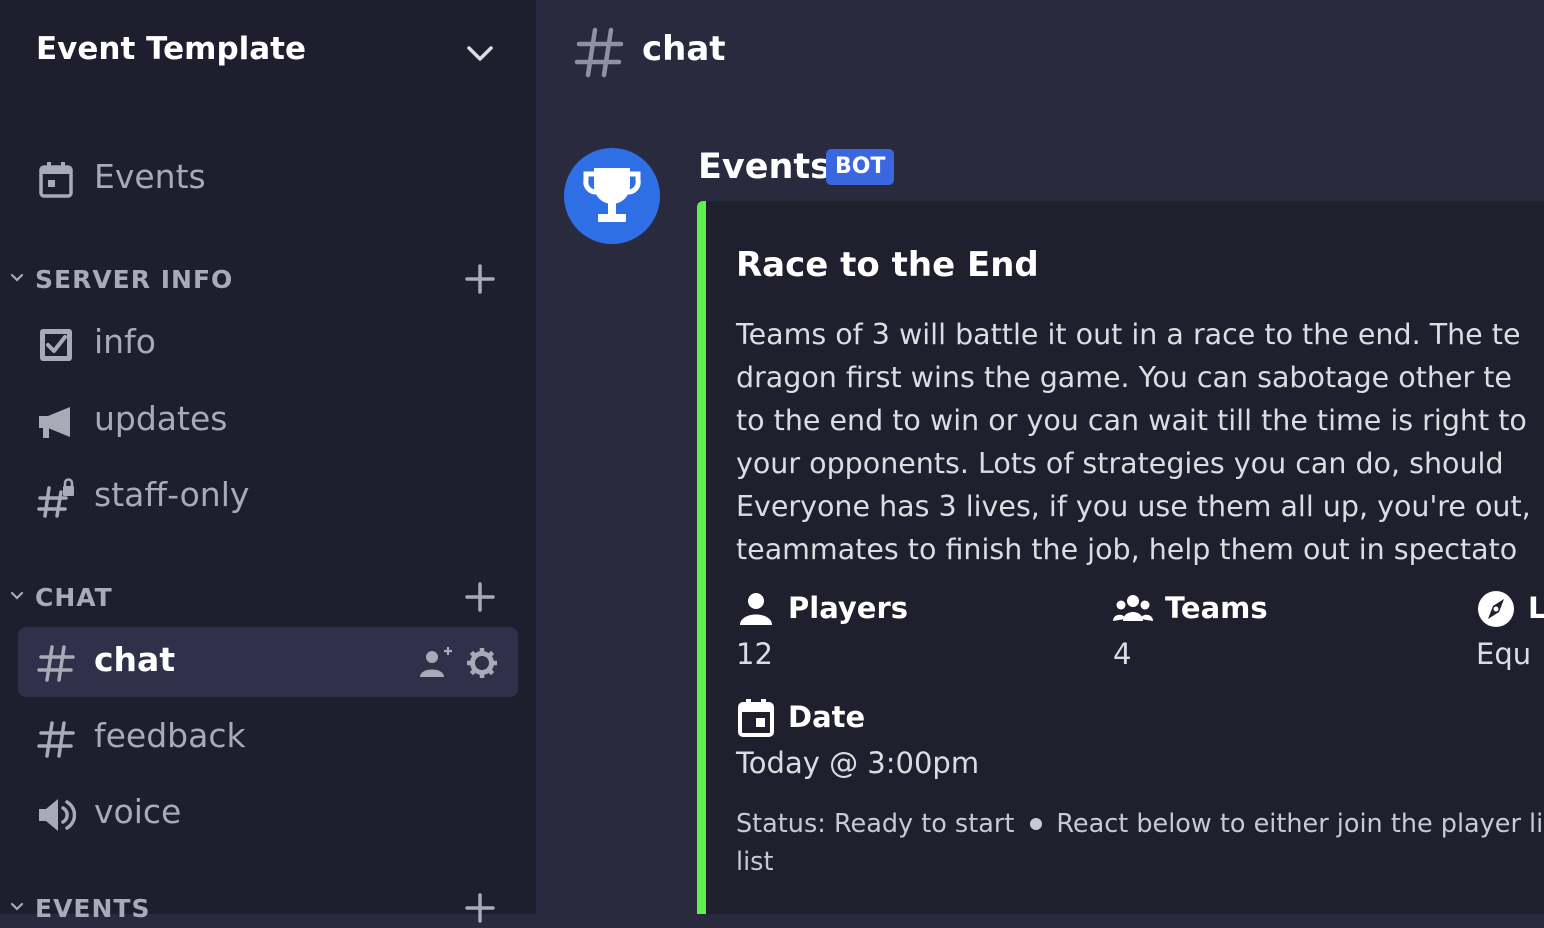  Describe the element at coordinates (1496, 609) in the screenshot. I see `compass-icon` at that location.